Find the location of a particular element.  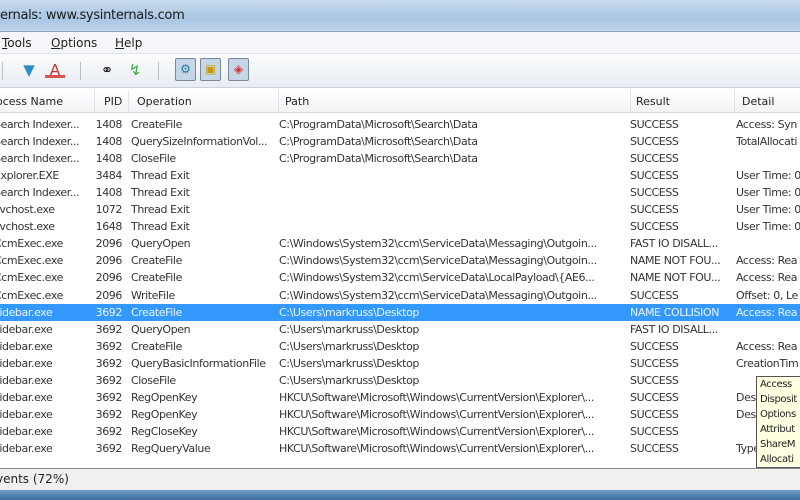

menu-help: Help is located at coordinates (128, 43).